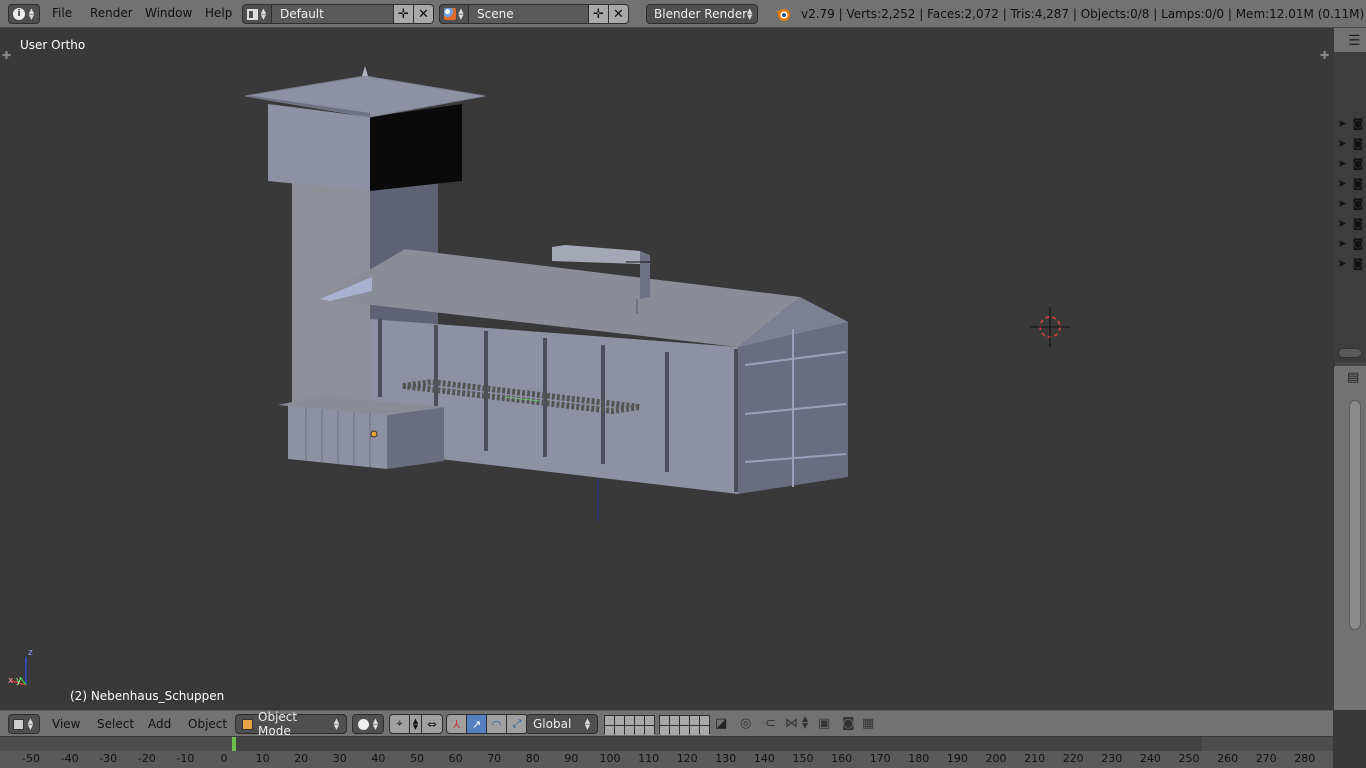 The image size is (1366, 768). I want to click on timeline-tick: 260, so click(1228, 758).